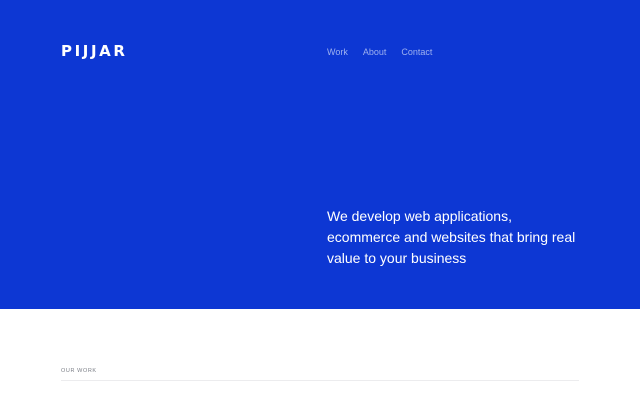  I want to click on main-nav: Work About Contact, so click(379, 52).